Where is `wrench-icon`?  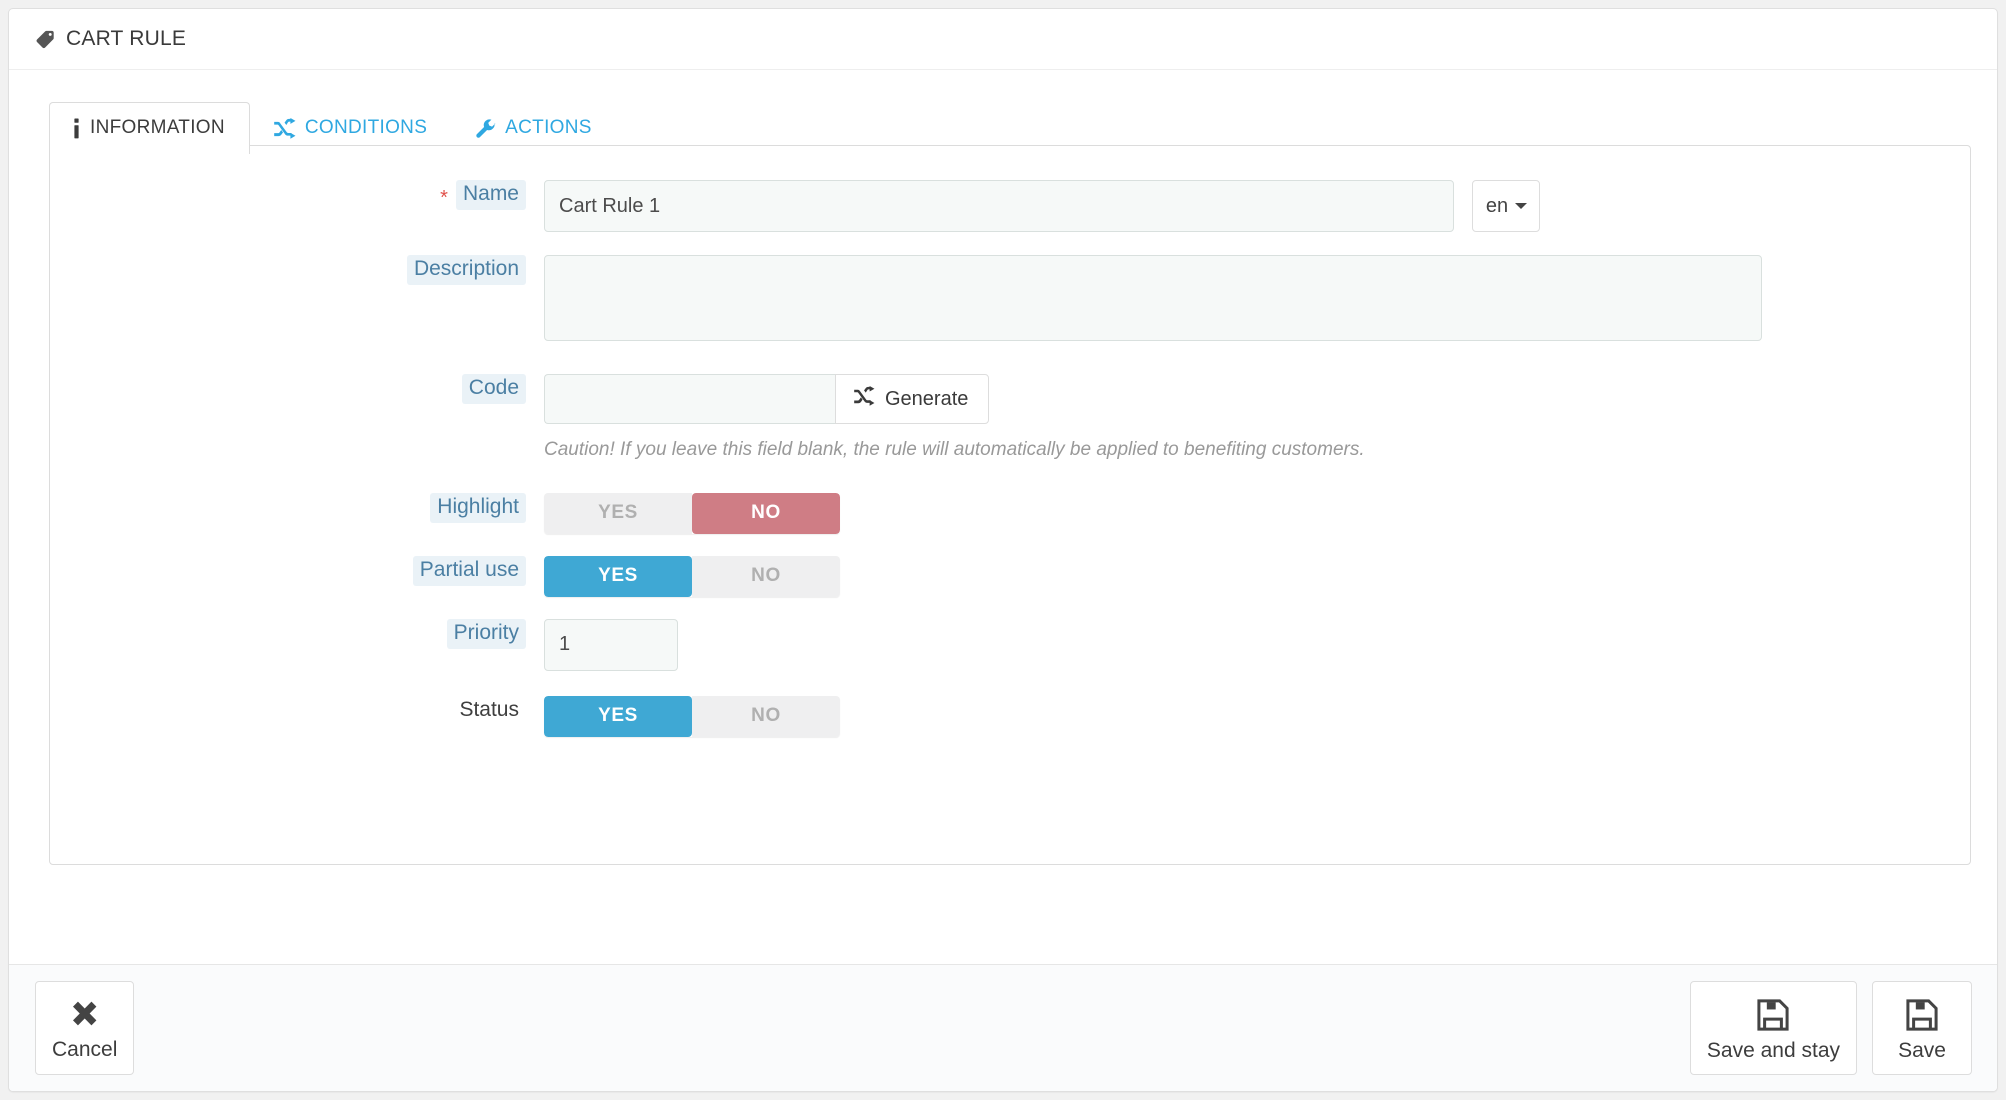 wrench-icon is located at coordinates (485, 128).